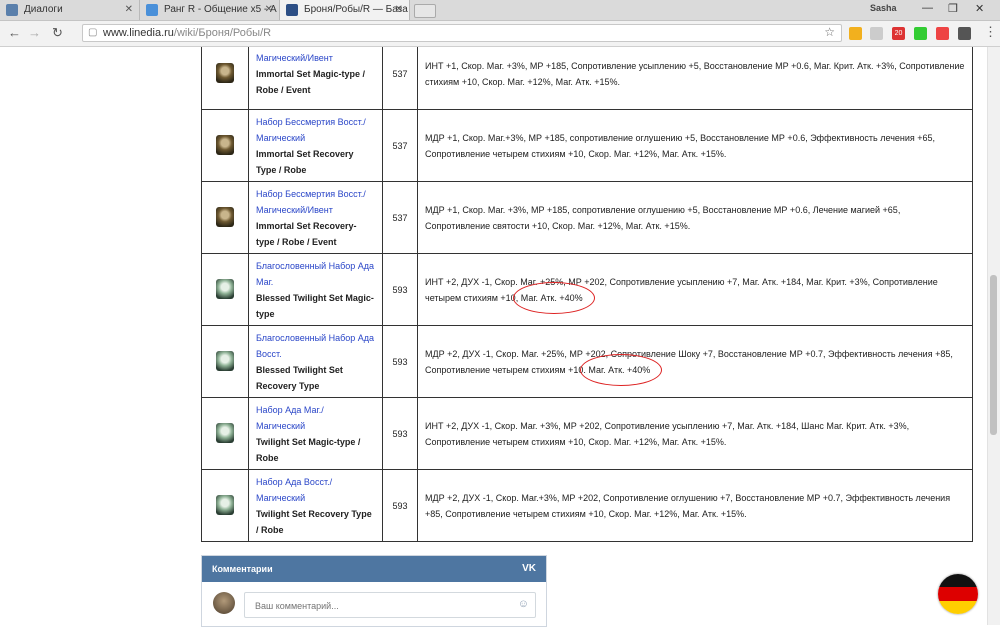 The height and width of the screenshot is (627, 1000). What do you see at coordinates (958, 594) in the screenshot?
I see `german-flag-icon` at bounding box center [958, 594].